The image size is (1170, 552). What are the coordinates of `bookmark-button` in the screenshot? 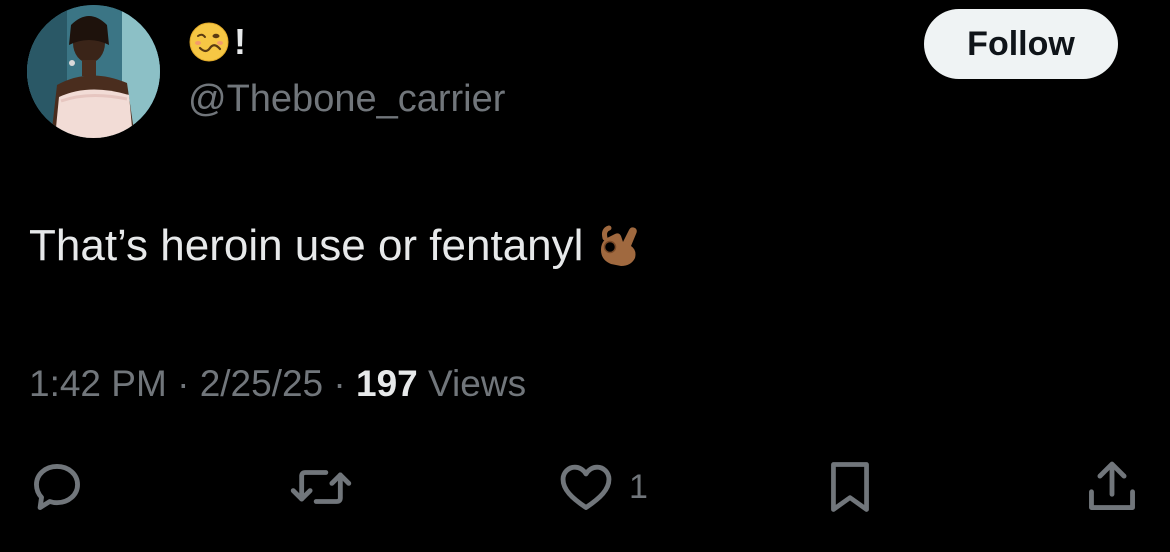 It's located at (850, 487).